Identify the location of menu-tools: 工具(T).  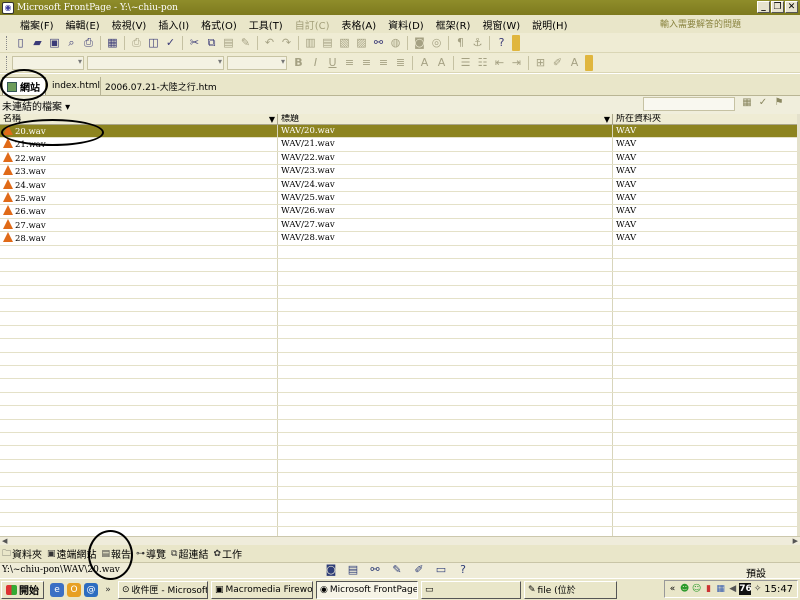
(266, 24).